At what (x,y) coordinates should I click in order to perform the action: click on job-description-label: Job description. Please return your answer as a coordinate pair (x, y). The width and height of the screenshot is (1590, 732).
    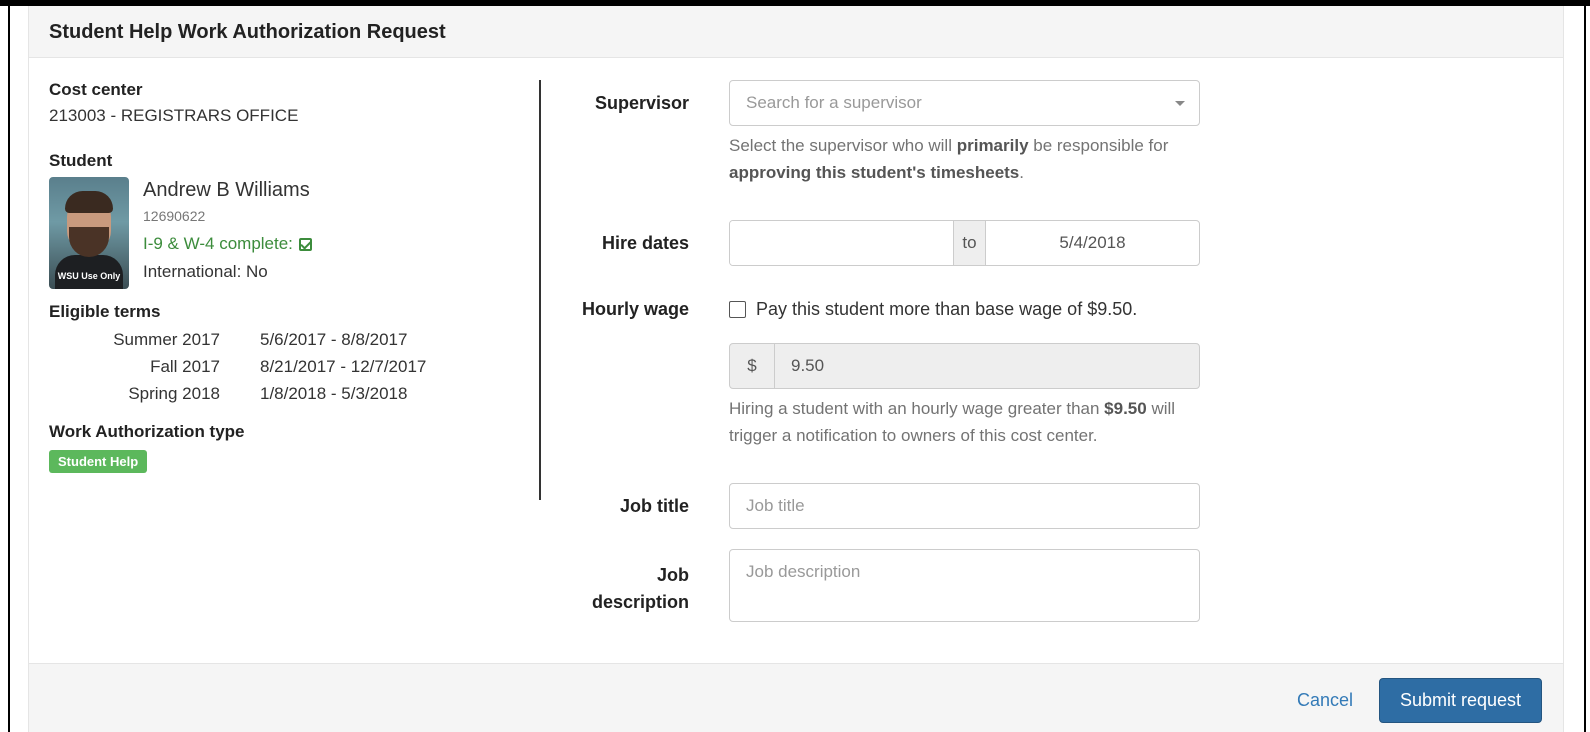
    Looking at the image, I should click on (640, 588).